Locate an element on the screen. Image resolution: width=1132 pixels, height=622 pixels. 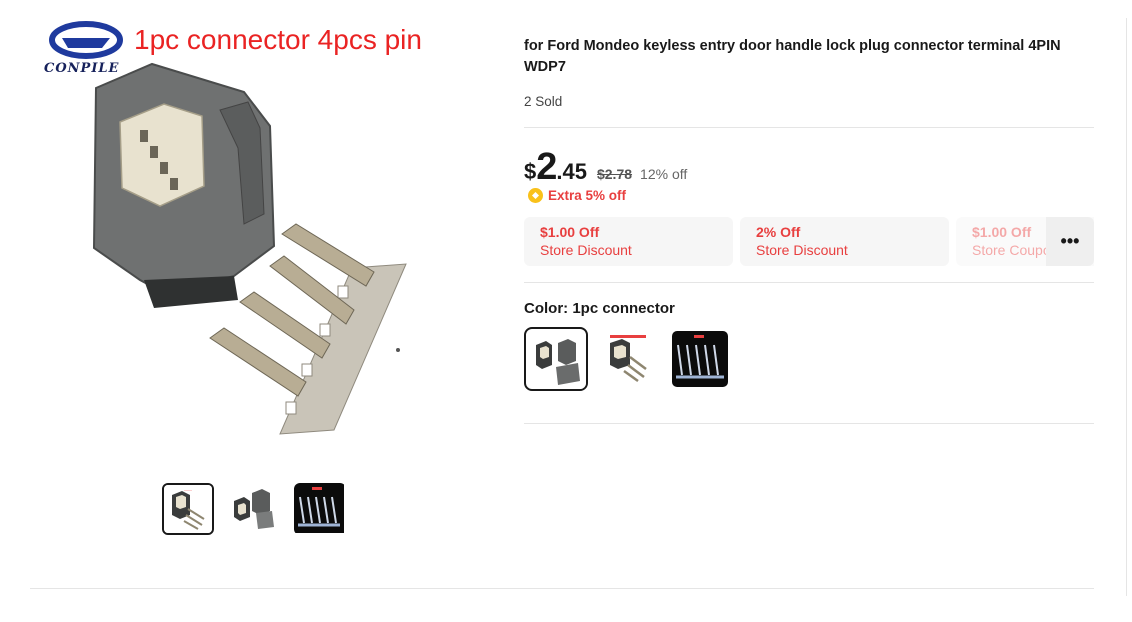
thumbnail-1: —— is located at coordinates (188, 509).